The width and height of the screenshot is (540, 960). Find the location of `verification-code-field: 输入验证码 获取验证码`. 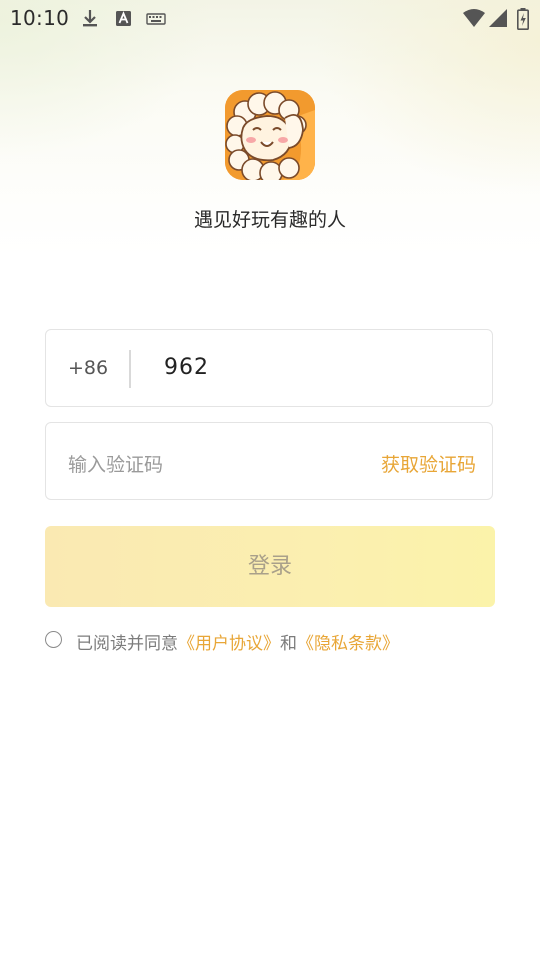

verification-code-field: 输入验证码 获取验证码 is located at coordinates (269, 461).